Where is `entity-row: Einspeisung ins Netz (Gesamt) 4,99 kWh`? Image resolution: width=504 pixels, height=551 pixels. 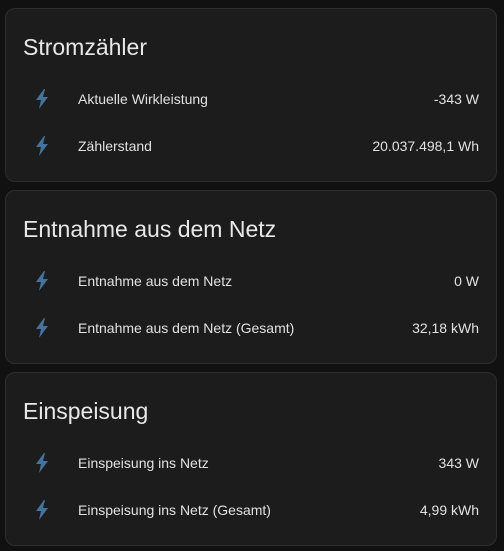
entity-row: Einspeisung ins Netz (Gesamt) 4,99 kWh is located at coordinates (251, 510).